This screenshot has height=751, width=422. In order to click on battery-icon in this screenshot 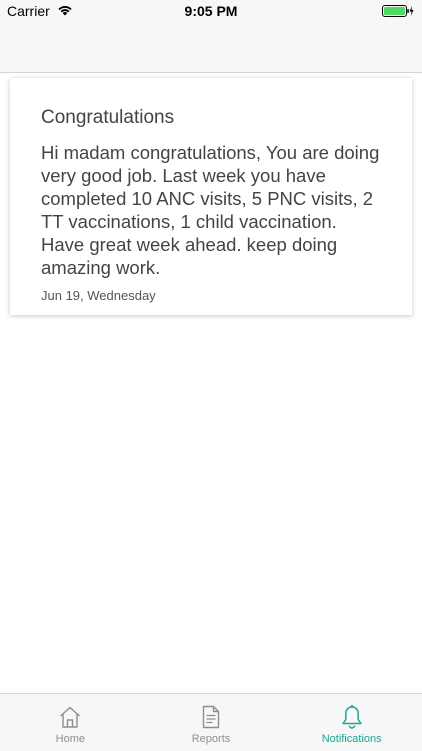, I will do `click(398, 11)`.